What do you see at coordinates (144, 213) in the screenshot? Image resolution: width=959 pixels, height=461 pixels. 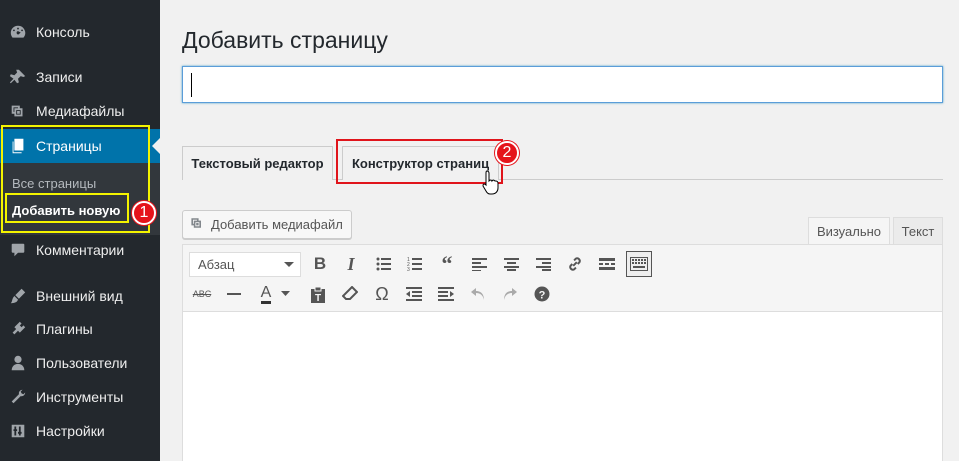 I see `step-badge-1: 1` at bounding box center [144, 213].